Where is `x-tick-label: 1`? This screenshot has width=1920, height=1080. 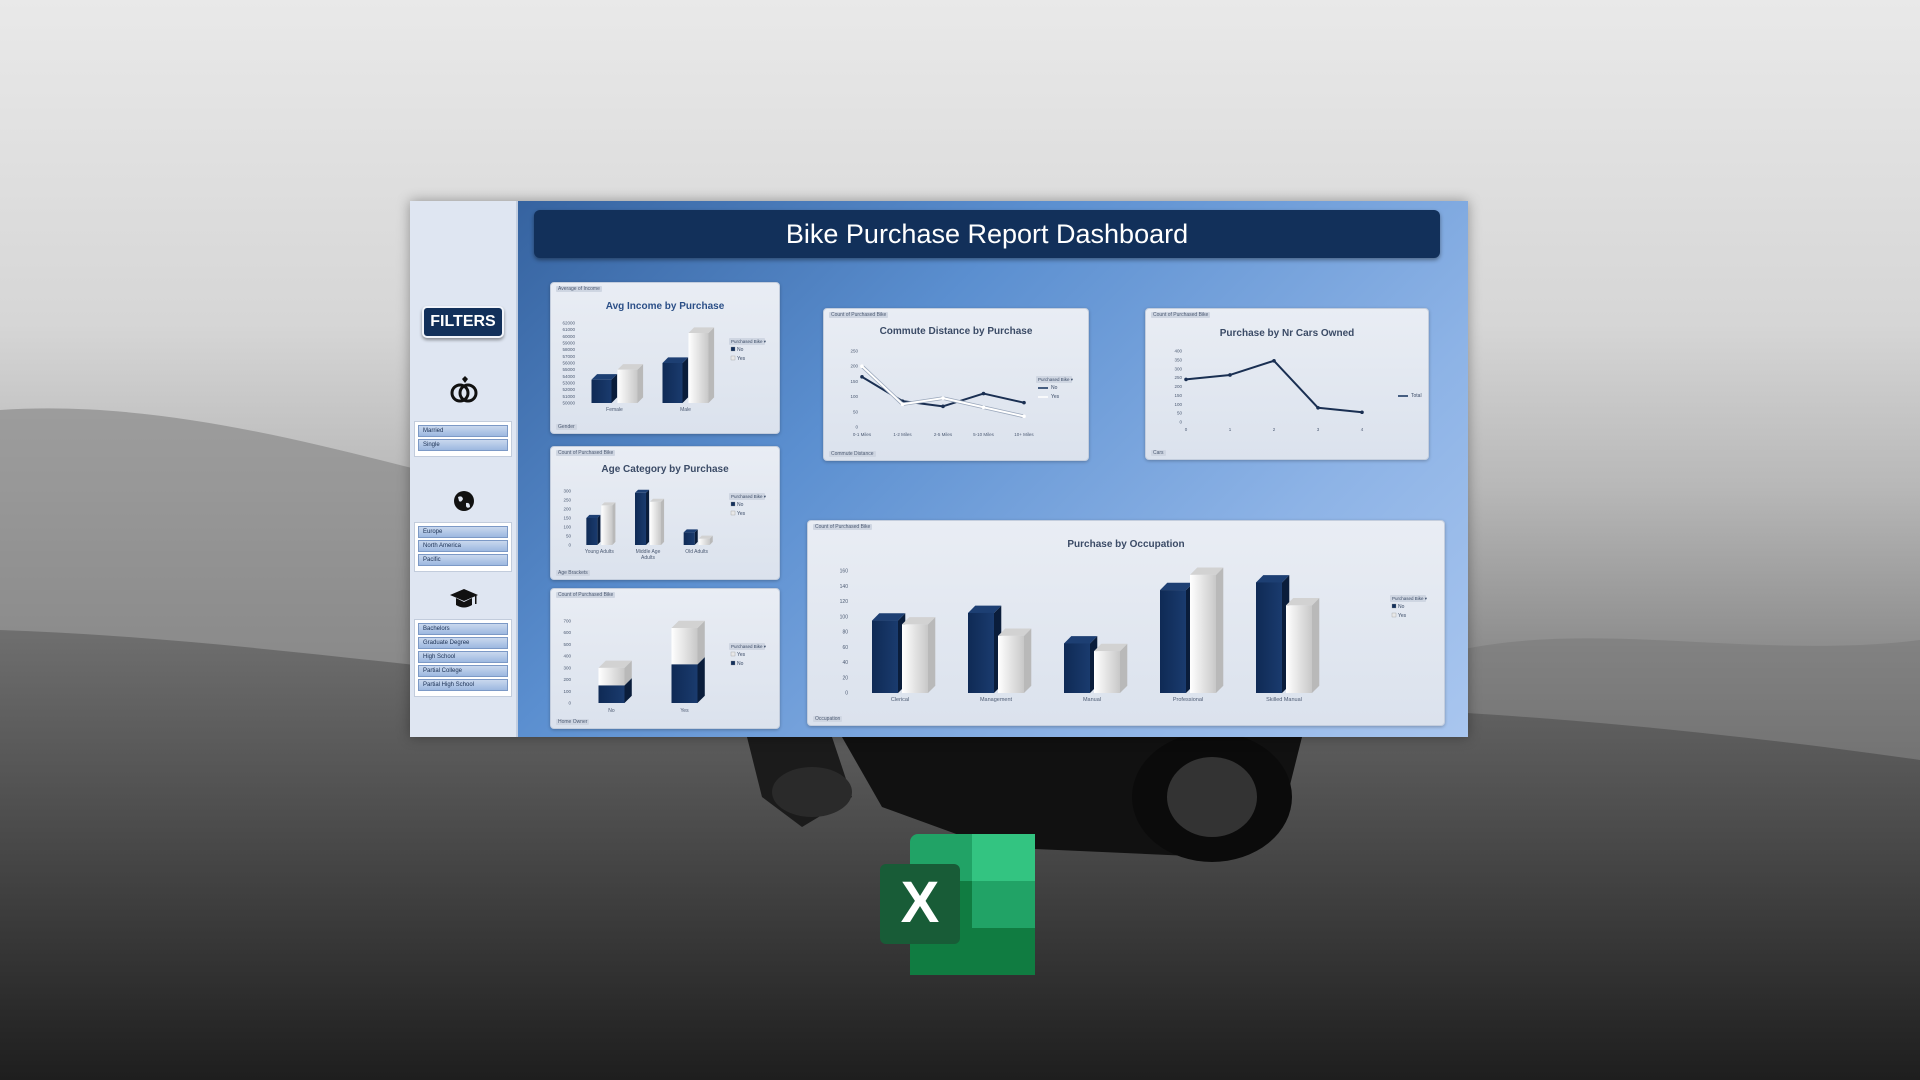 x-tick-label: 1 is located at coordinates (1230, 429).